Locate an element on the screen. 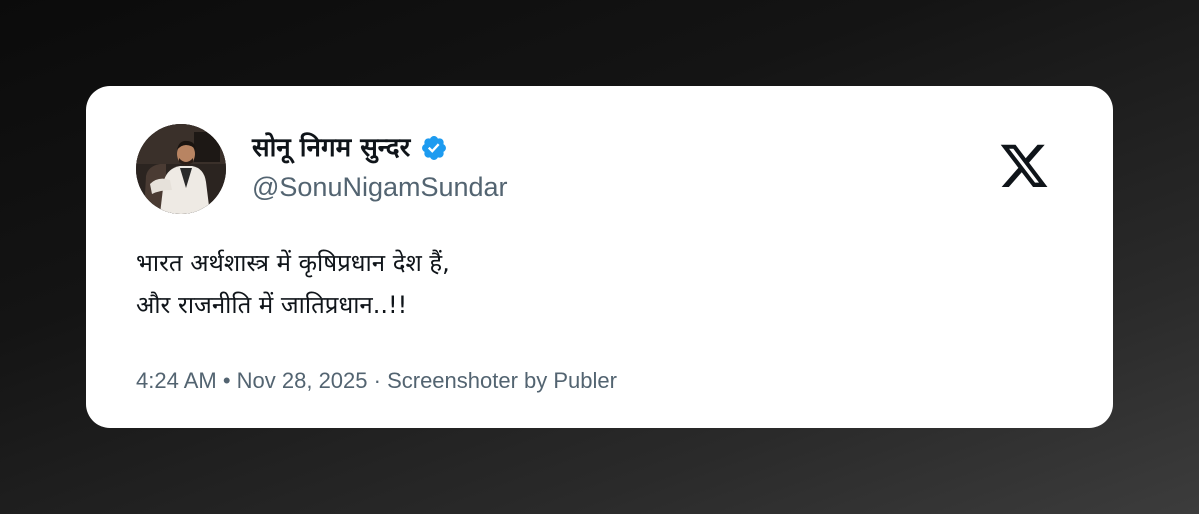 The image size is (1199, 514). profile-photo is located at coordinates (181, 169).